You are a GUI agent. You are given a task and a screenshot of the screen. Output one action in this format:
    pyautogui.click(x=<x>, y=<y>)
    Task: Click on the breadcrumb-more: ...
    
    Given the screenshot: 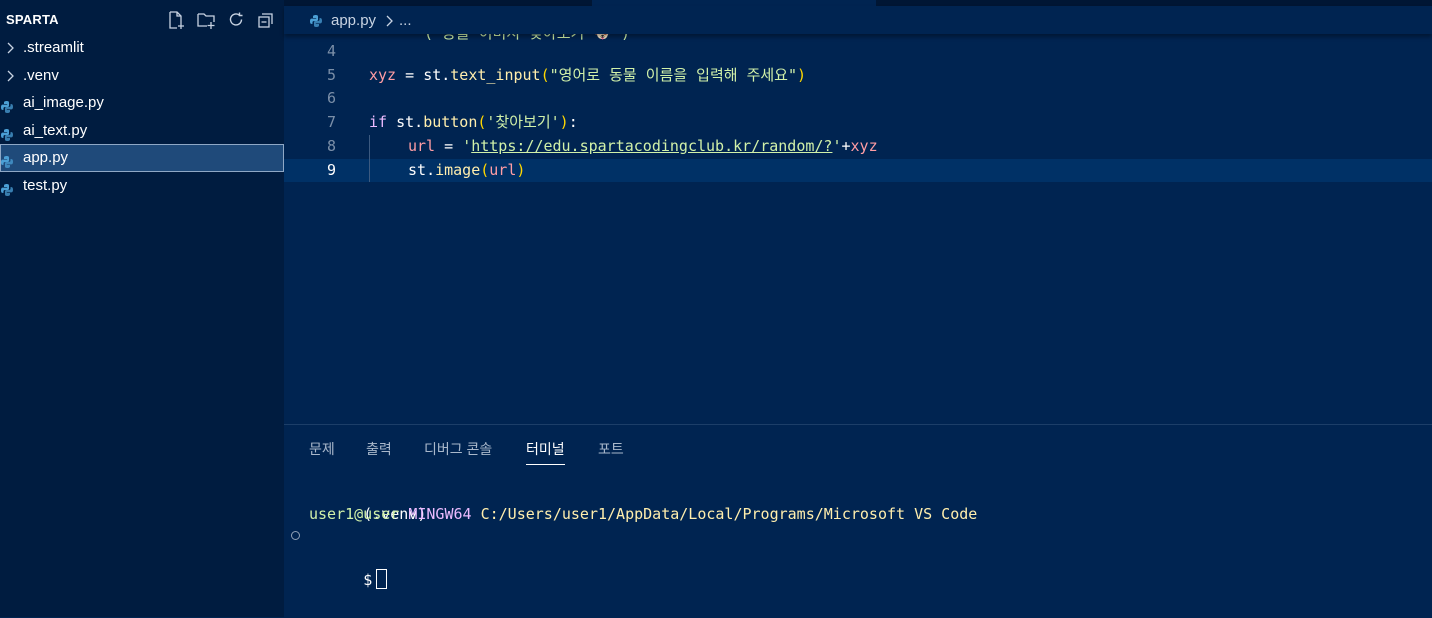 What is the action you would take?
    pyautogui.click(x=405, y=20)
    